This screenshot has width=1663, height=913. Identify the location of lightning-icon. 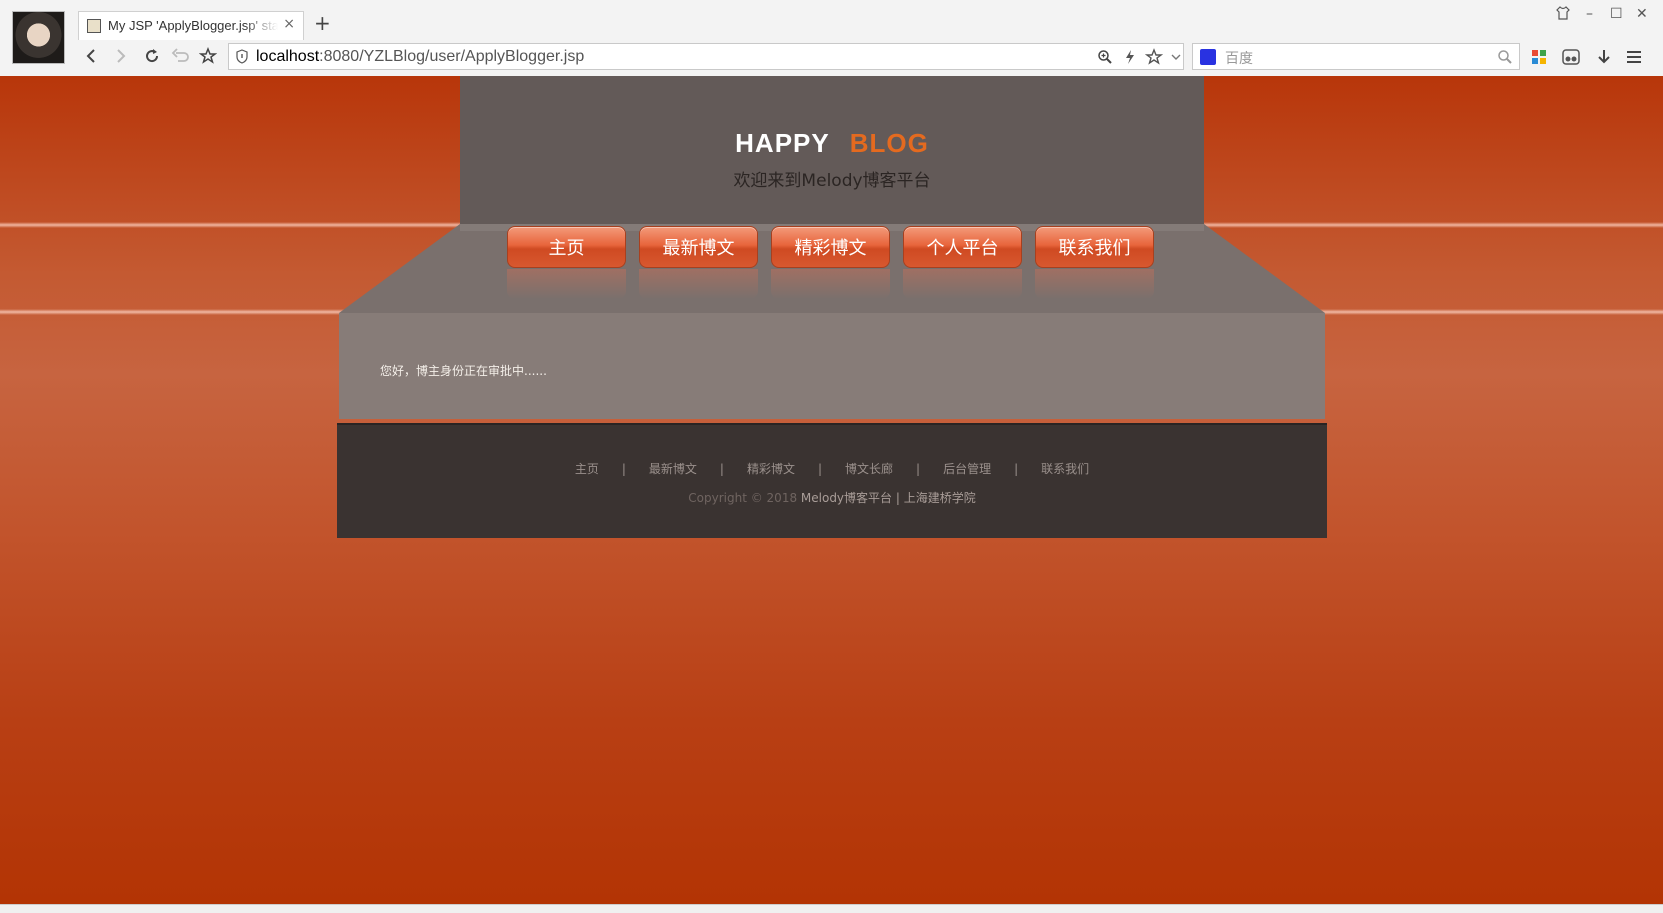
(1130, 57).